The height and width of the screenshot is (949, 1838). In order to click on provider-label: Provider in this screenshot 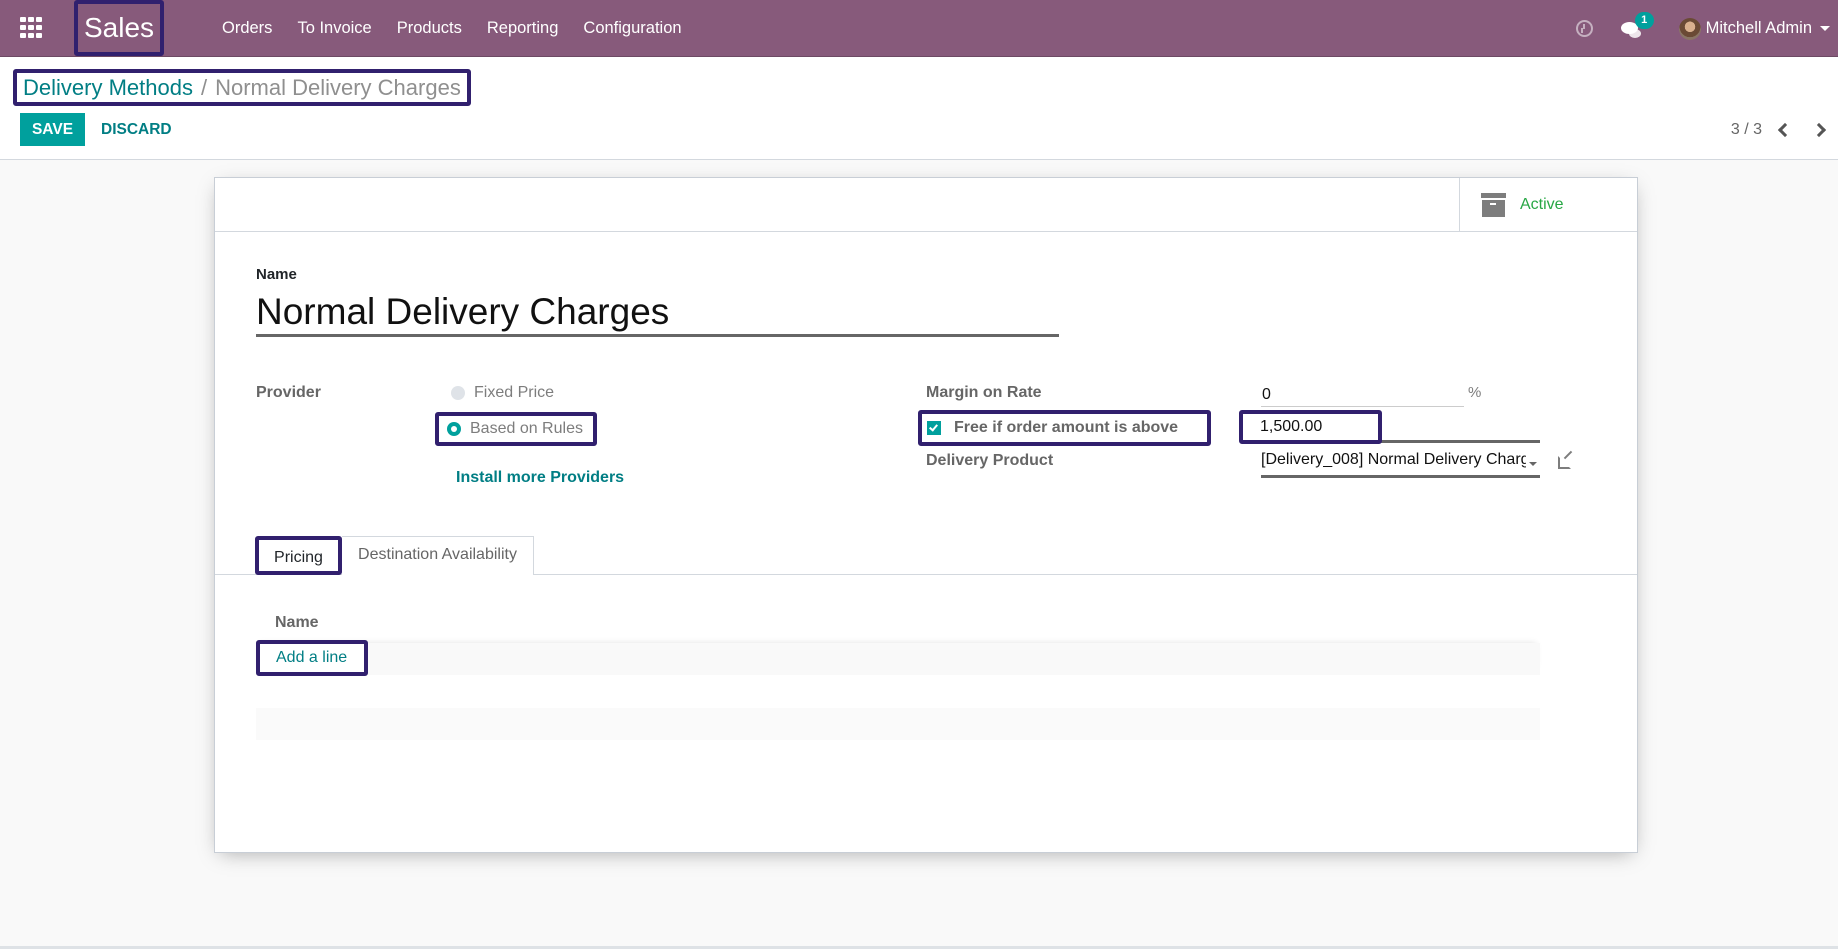, I will do `click(288, 392)`.